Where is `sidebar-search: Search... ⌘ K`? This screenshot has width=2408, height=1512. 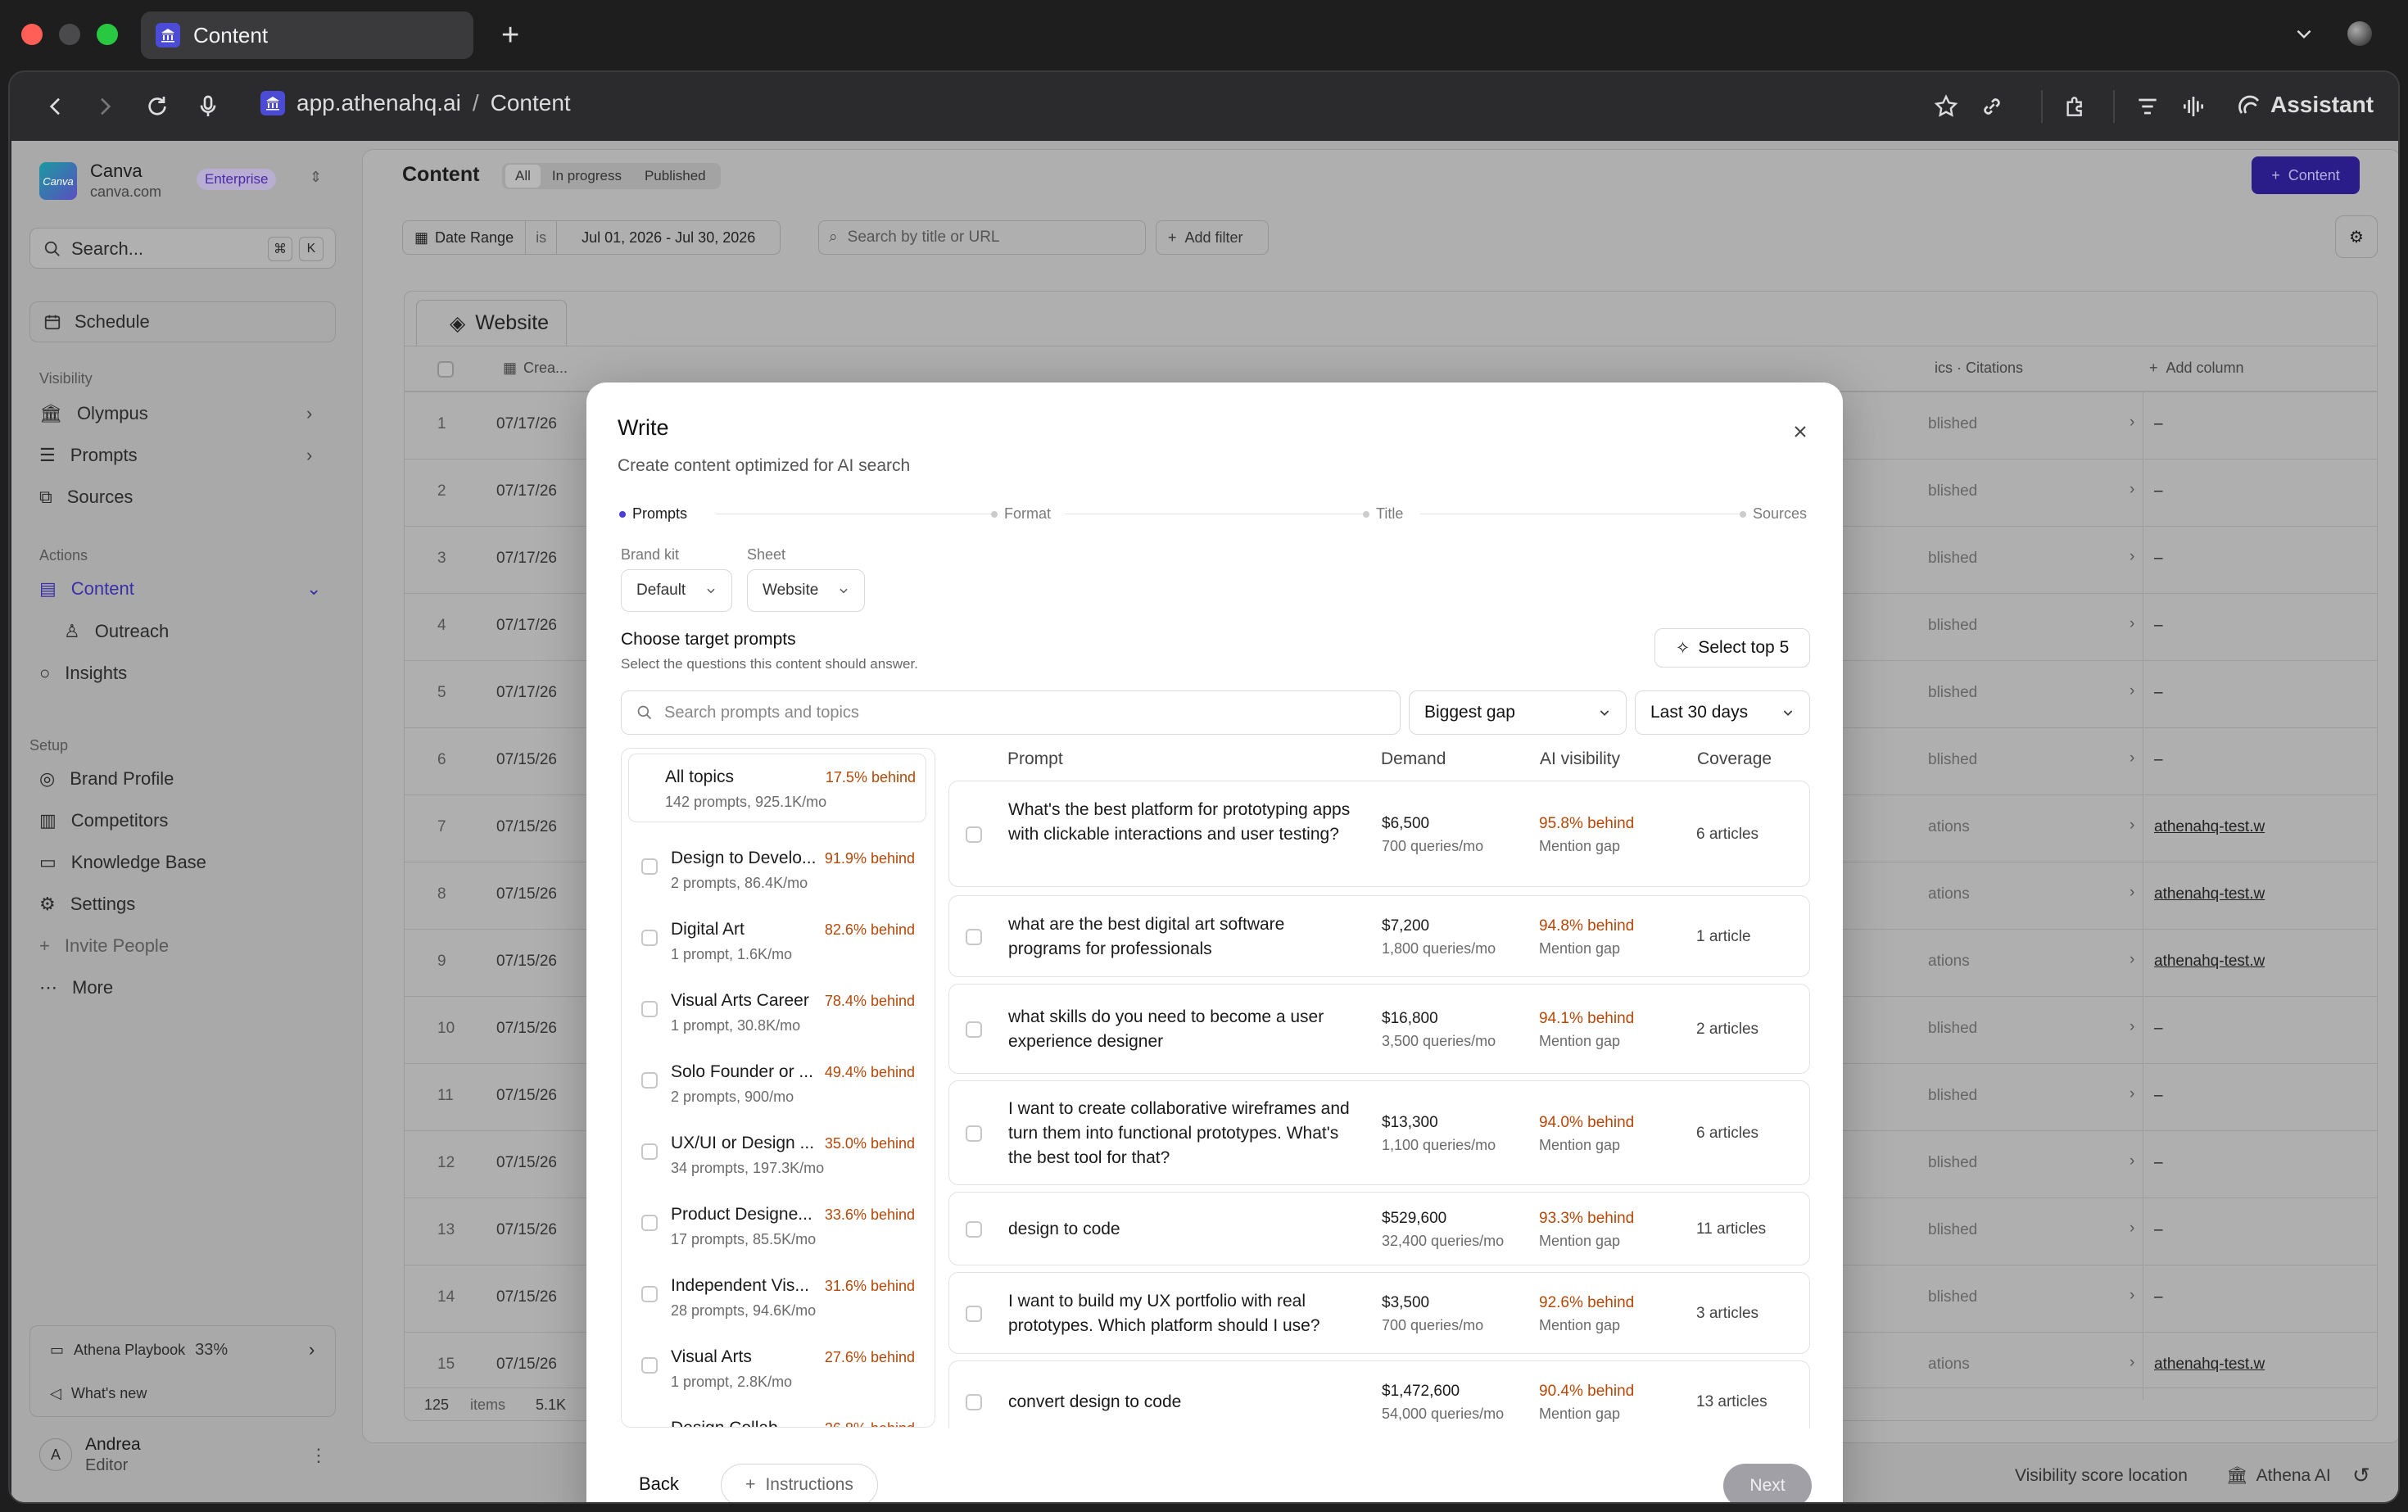
sidebar-search: Search... ⌘ K is located at coordinates (182, 249).